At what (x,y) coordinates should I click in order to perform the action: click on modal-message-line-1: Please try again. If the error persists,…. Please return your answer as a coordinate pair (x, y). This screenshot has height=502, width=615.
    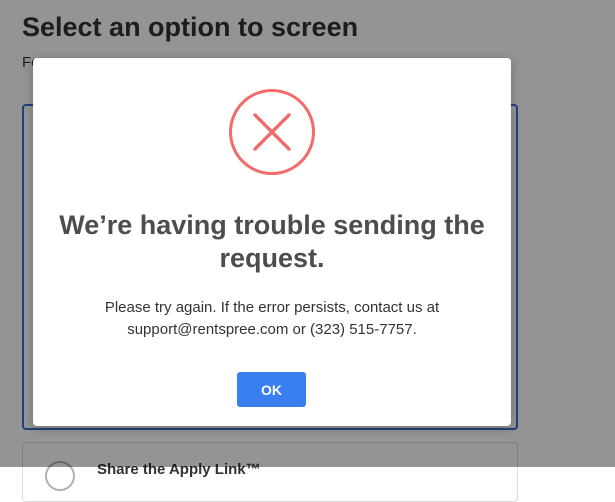
    Looking at the image, I should click on (272, 307).